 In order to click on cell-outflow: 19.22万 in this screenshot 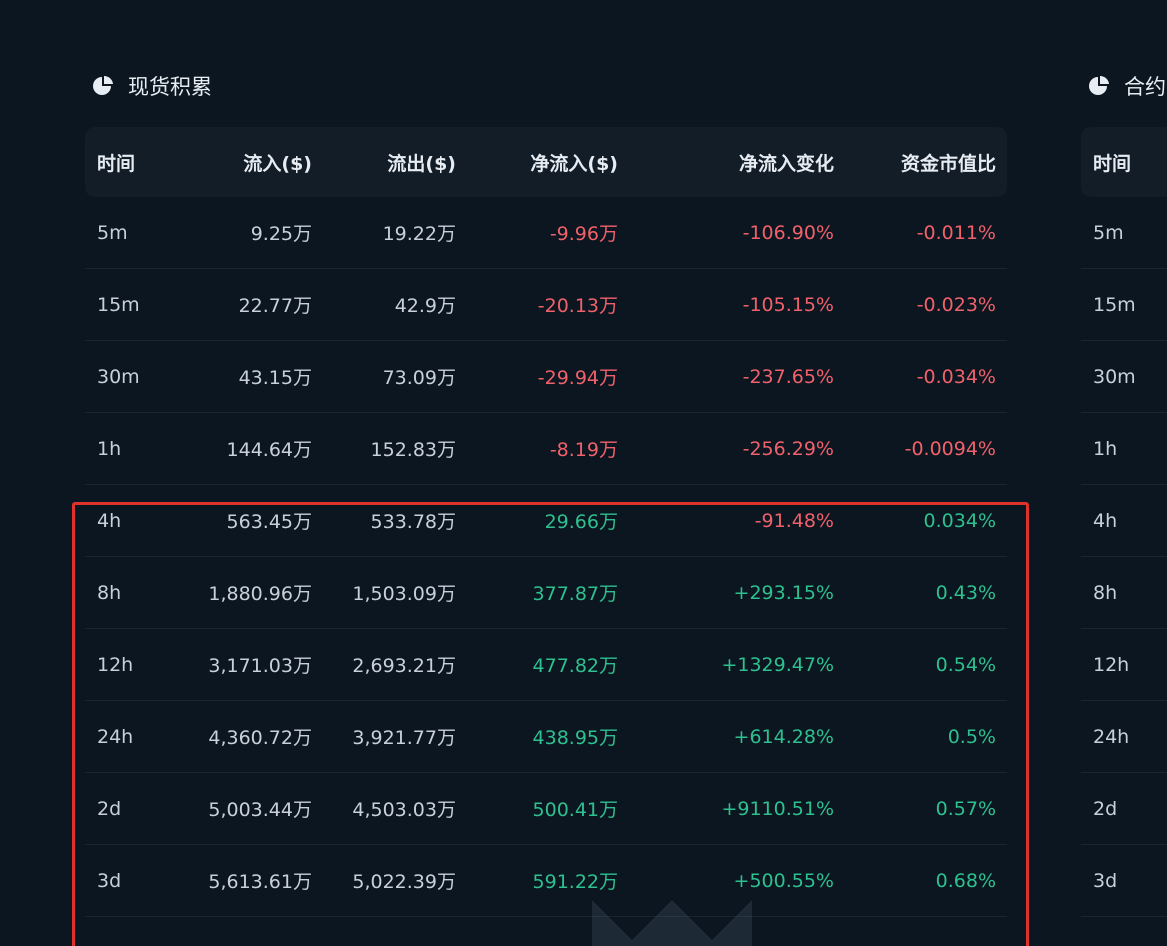, I will do `click(419, 234)`.